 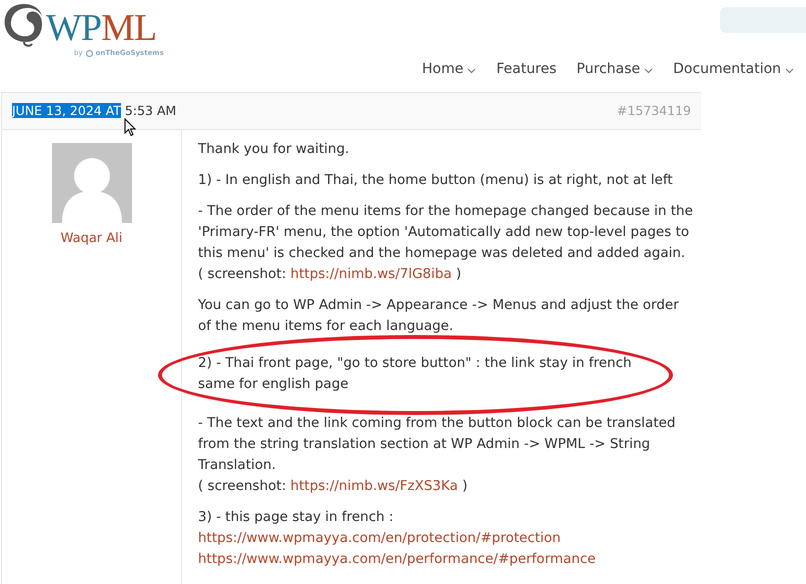 I want to click on nav-link: Documentation, so click(x=733, y=69).